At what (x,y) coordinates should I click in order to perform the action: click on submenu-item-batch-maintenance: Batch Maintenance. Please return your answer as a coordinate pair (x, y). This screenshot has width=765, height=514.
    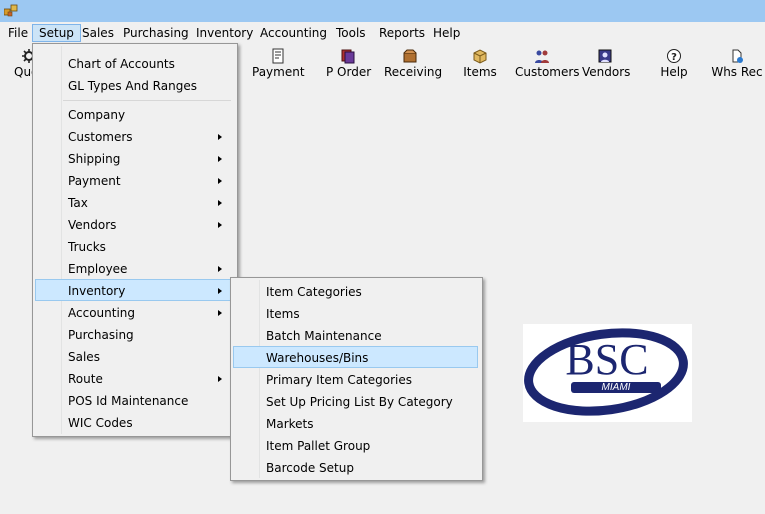
    Looking at the image, I should click on (355, 335).